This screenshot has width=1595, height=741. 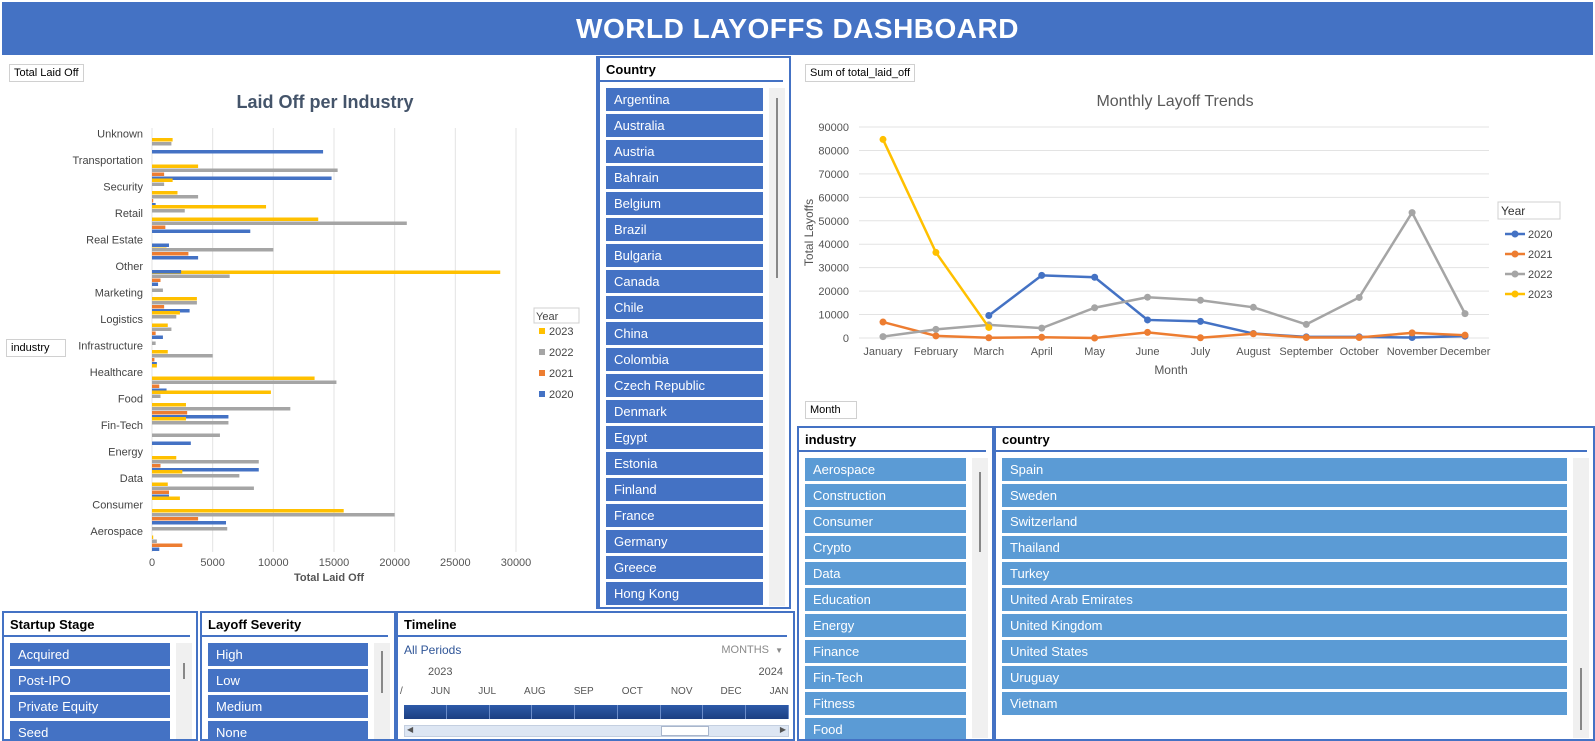 I want to click on slicer-item: China, so click(x=684, y=333).